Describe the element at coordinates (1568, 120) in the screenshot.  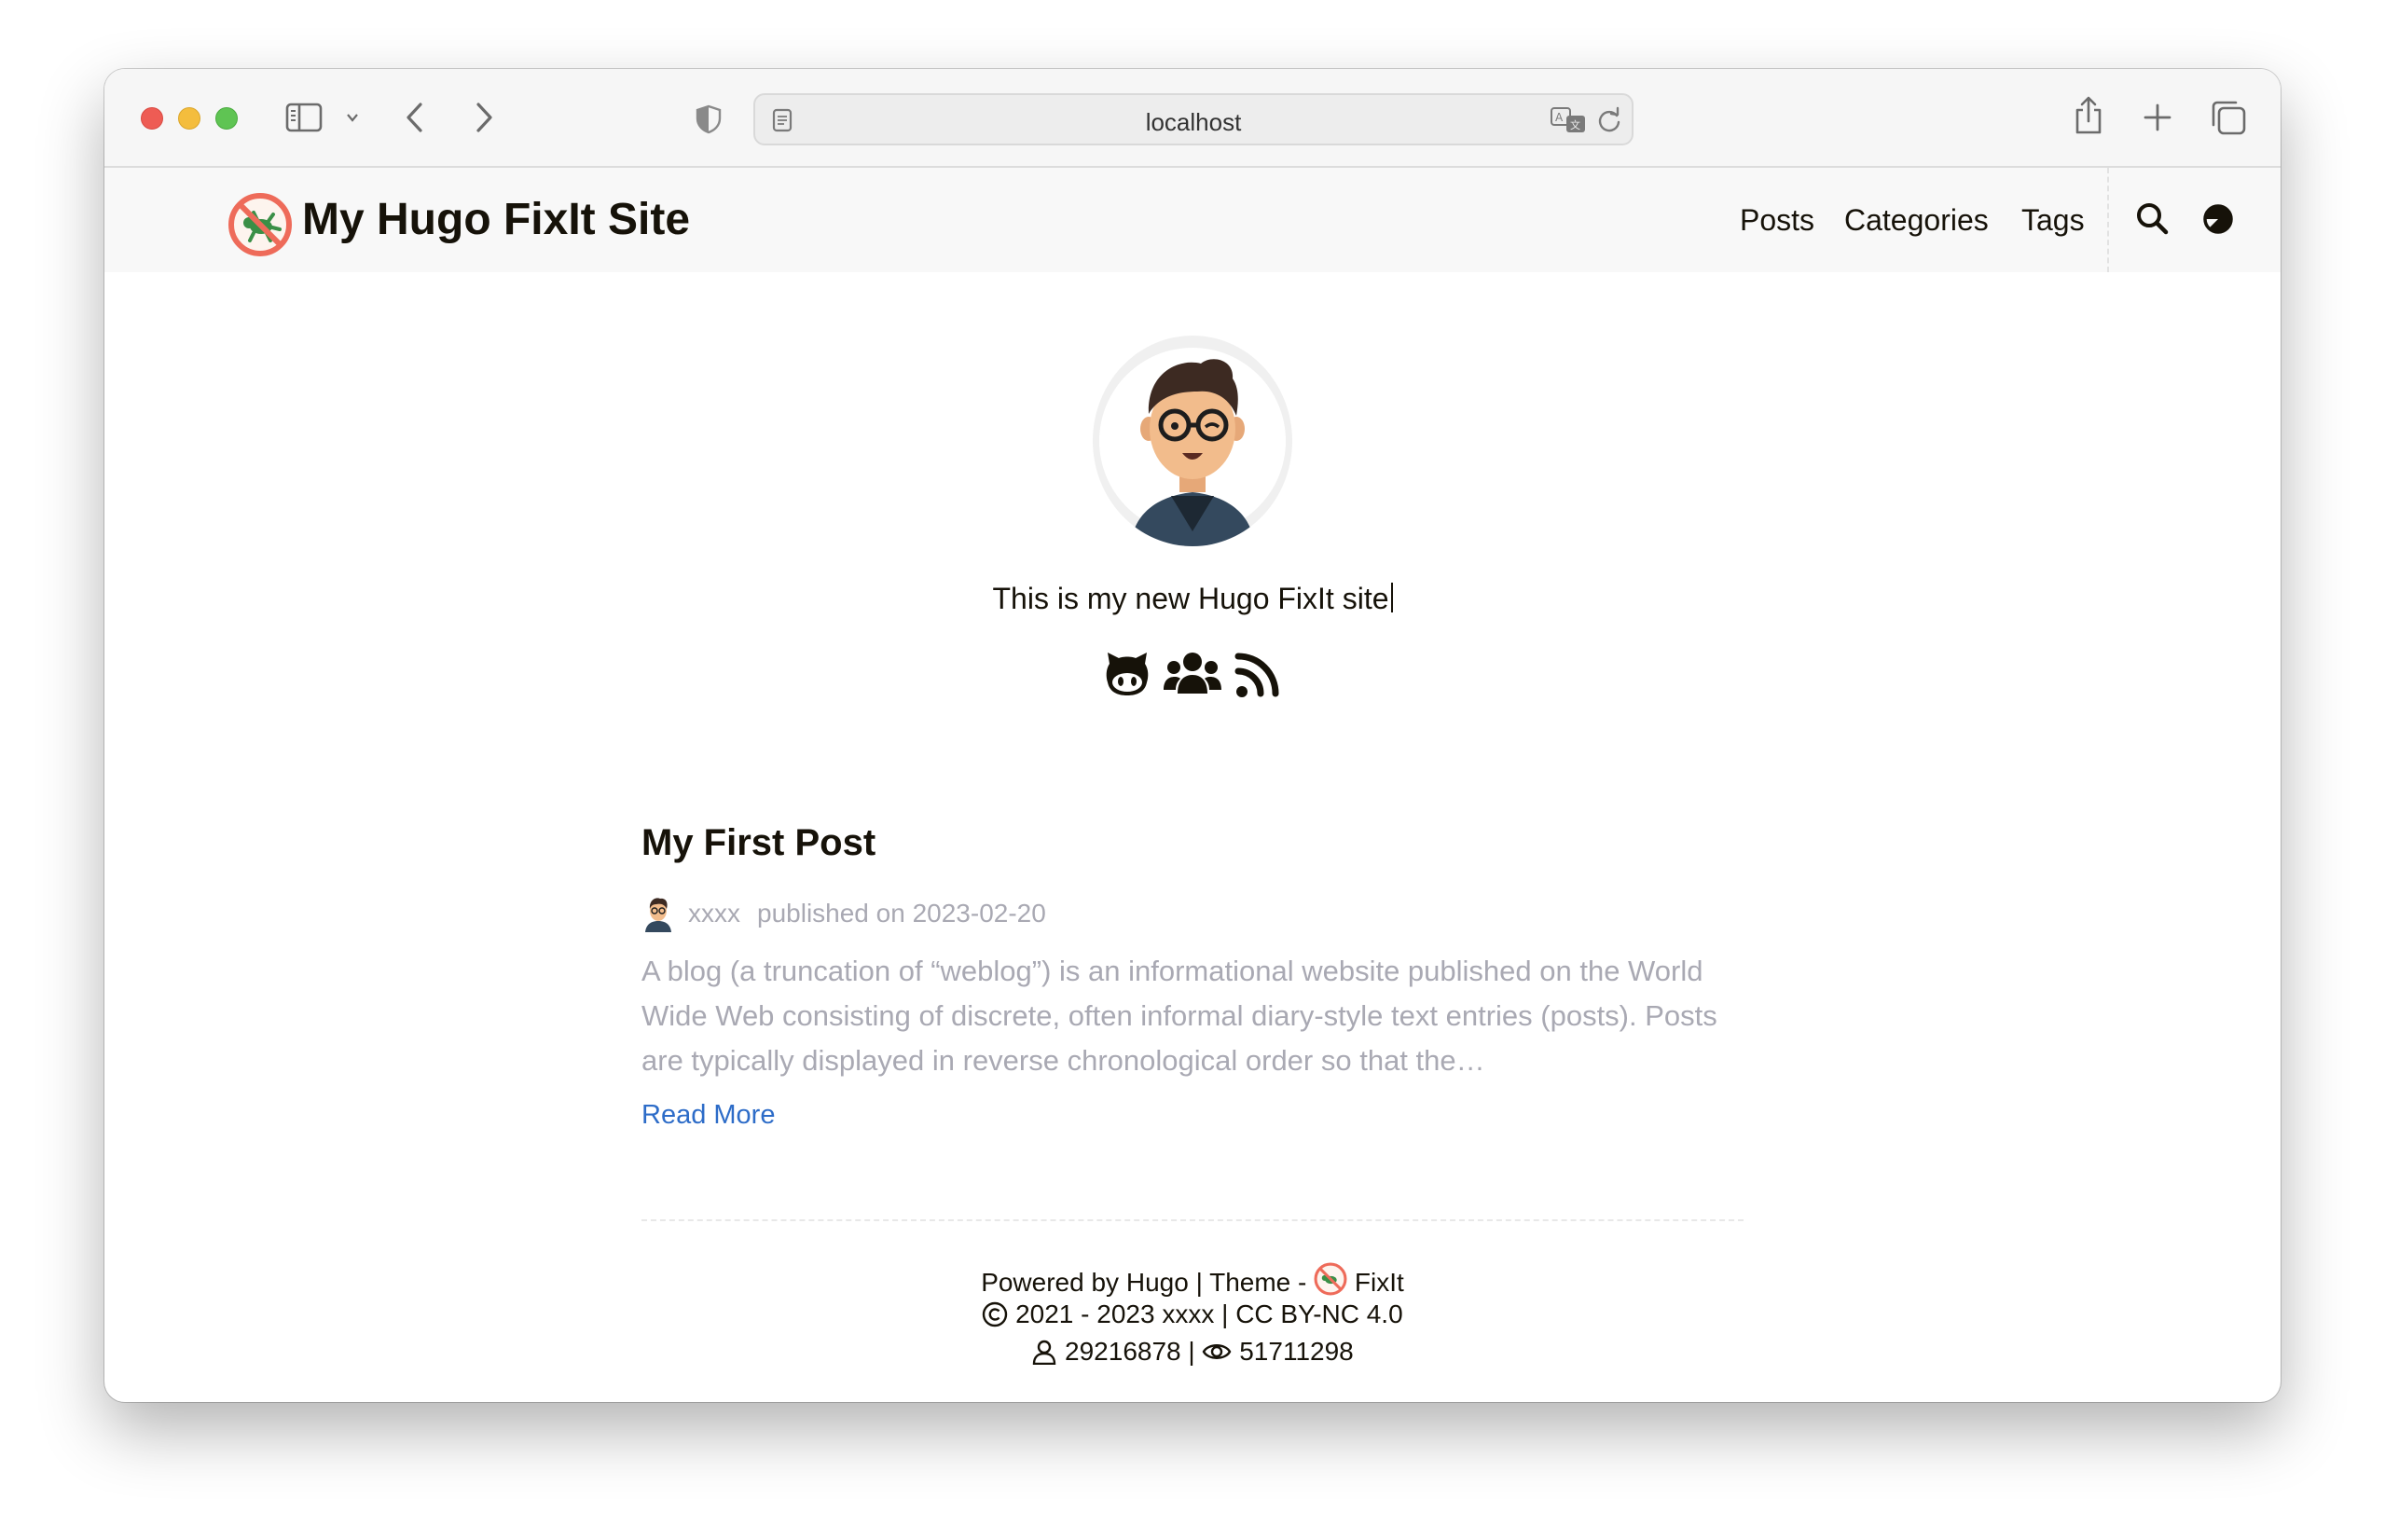
I see `translate-icon: A 文` at that location.